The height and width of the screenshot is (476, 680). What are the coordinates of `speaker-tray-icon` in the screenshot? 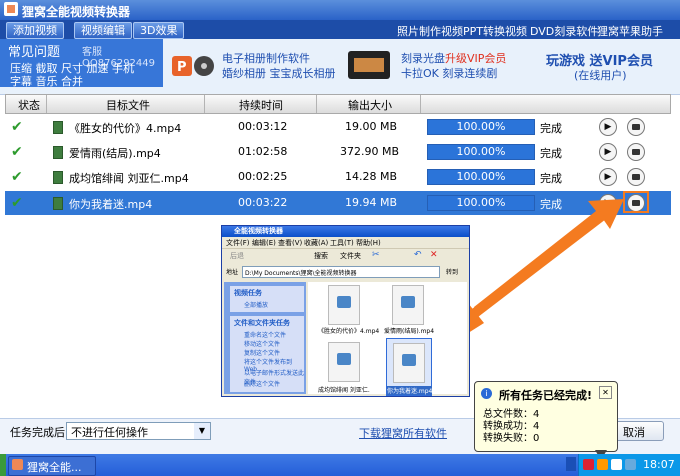 It's located at (616, 464).